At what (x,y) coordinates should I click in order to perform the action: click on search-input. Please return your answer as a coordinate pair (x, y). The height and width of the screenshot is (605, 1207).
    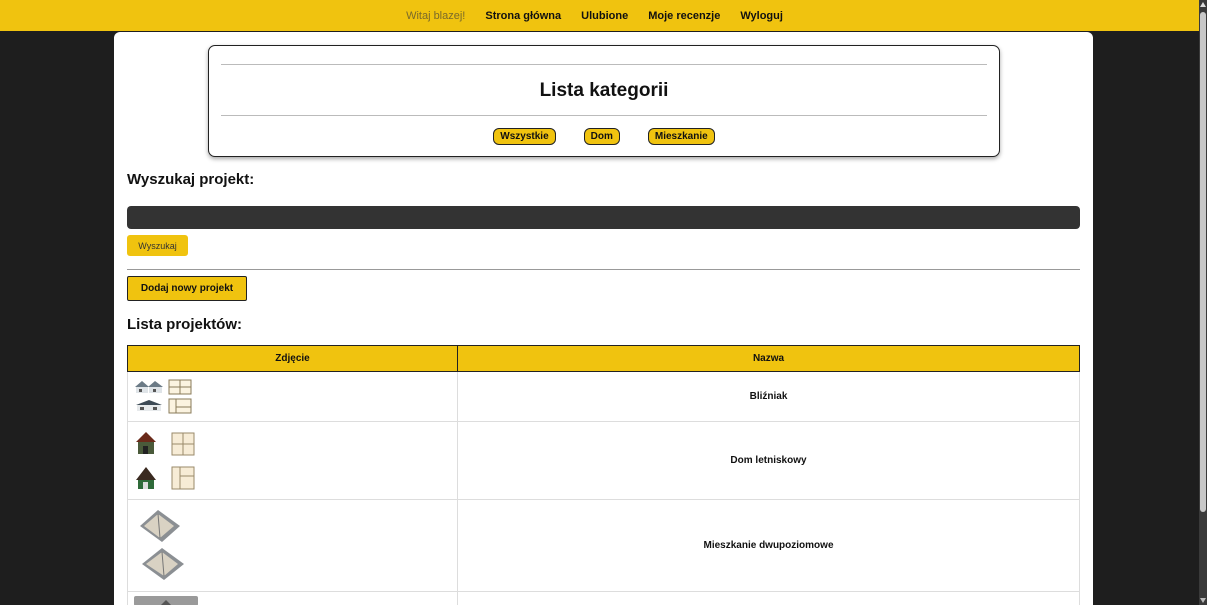
    Looking at the image, I should click on (603, 217).